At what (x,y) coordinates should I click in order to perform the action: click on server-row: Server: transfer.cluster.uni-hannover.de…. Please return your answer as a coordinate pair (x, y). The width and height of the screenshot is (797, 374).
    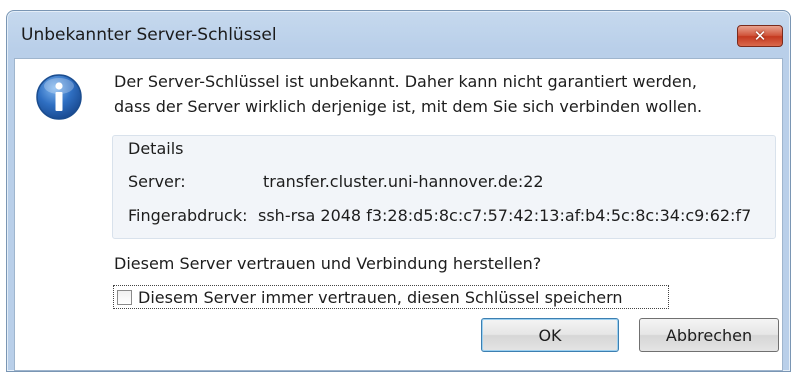
    Looking at the image, I should click on (336, 181).